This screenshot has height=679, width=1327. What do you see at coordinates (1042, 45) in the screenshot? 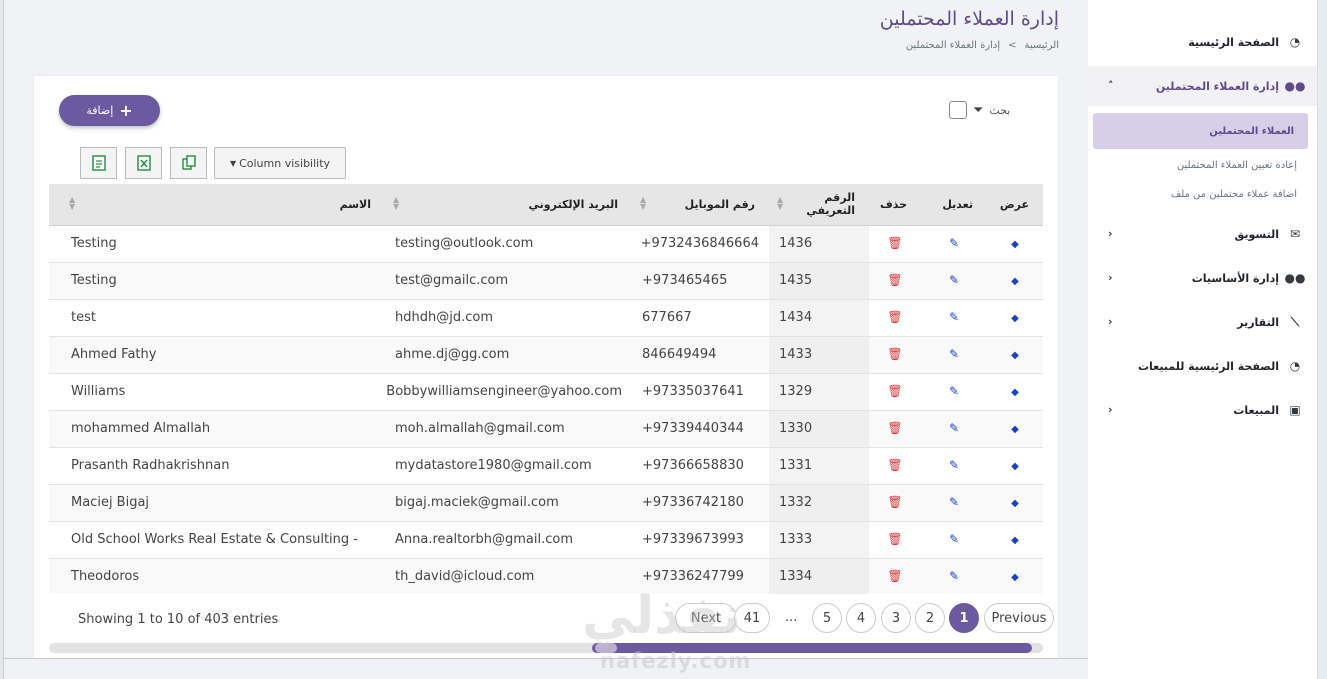
I see `breadcrumb-home: الرئيسية` at bounding box center [1042, 45].